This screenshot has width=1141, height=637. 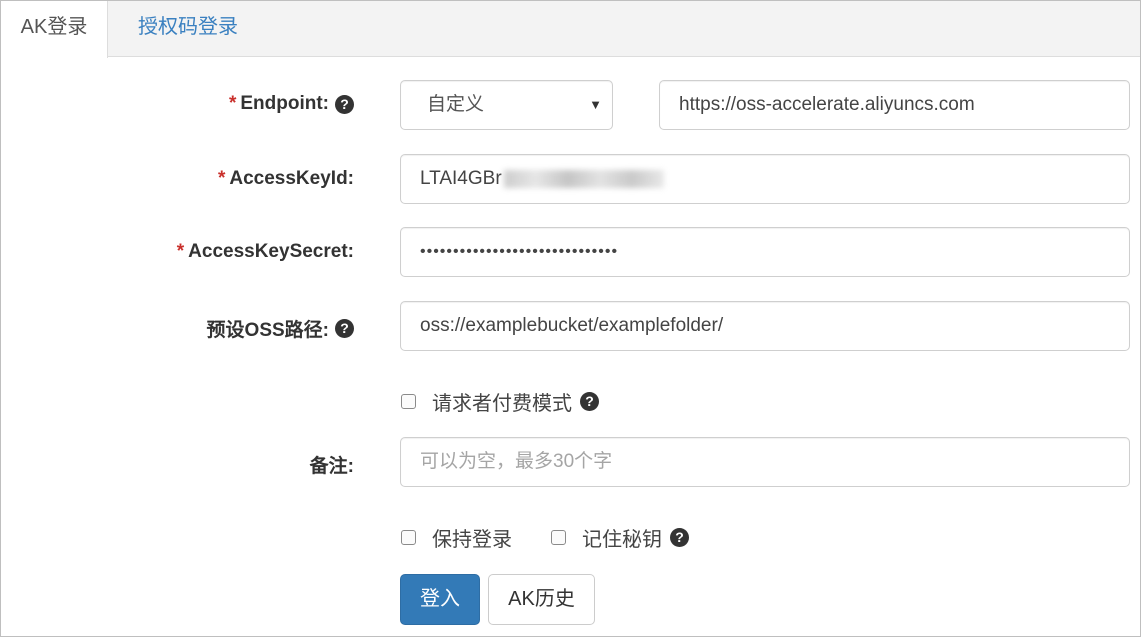 I want to click on access-key-id-input: LTAI4GBr, so click(x=765, y=179).